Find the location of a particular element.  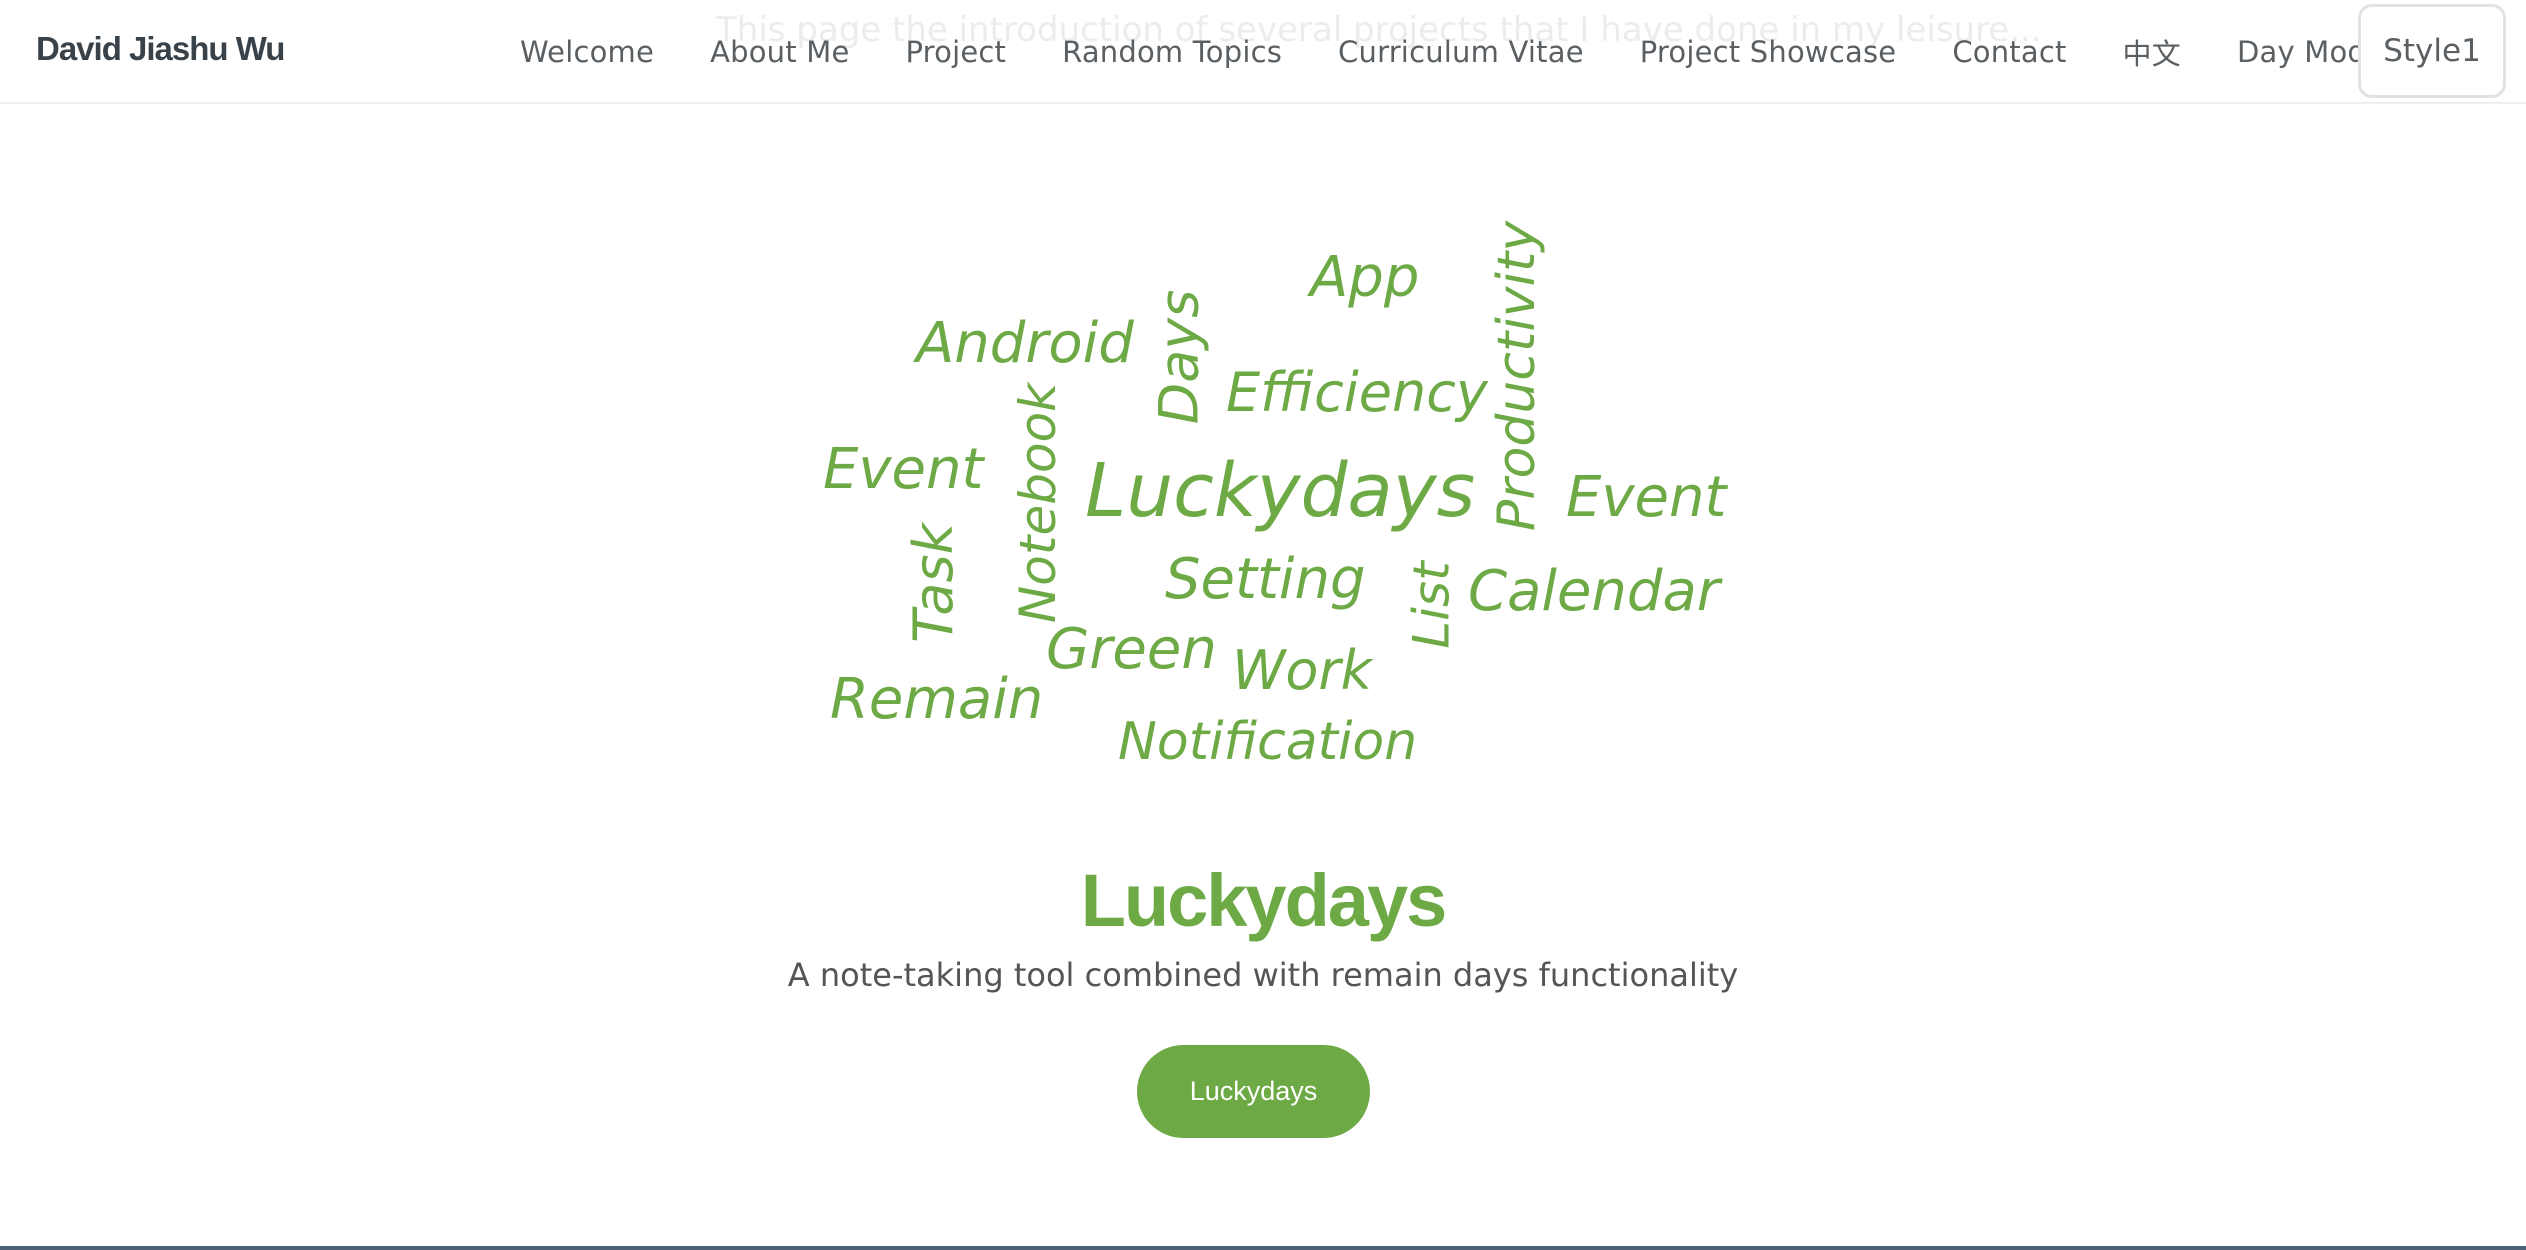

cloud-word-notification: Notification is located at coordinates (1268, 742).